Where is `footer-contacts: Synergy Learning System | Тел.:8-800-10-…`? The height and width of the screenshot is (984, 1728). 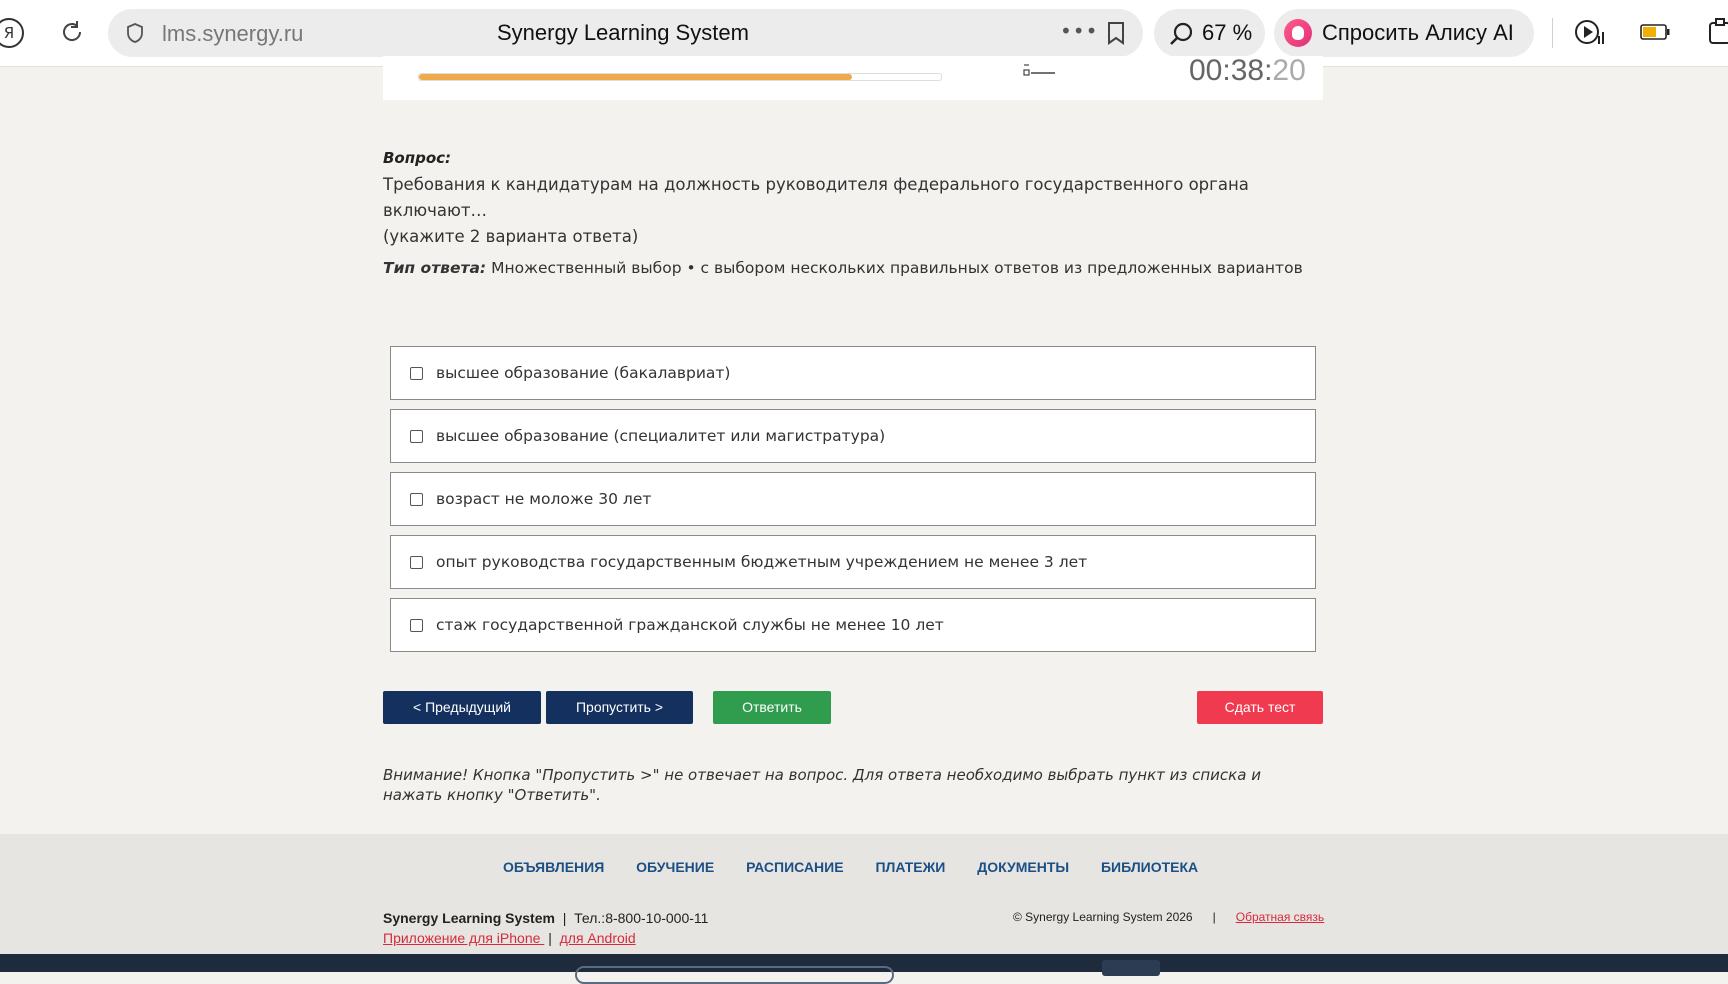 footer-contacts: Synergy Learning System | Тел.:8-800-10-… is located at coordinates (545, 928).